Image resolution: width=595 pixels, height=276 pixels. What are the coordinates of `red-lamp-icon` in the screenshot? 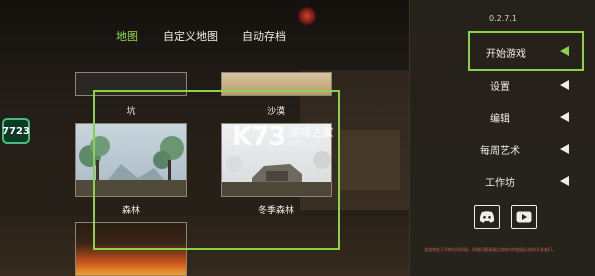 It's located at (307, 16).